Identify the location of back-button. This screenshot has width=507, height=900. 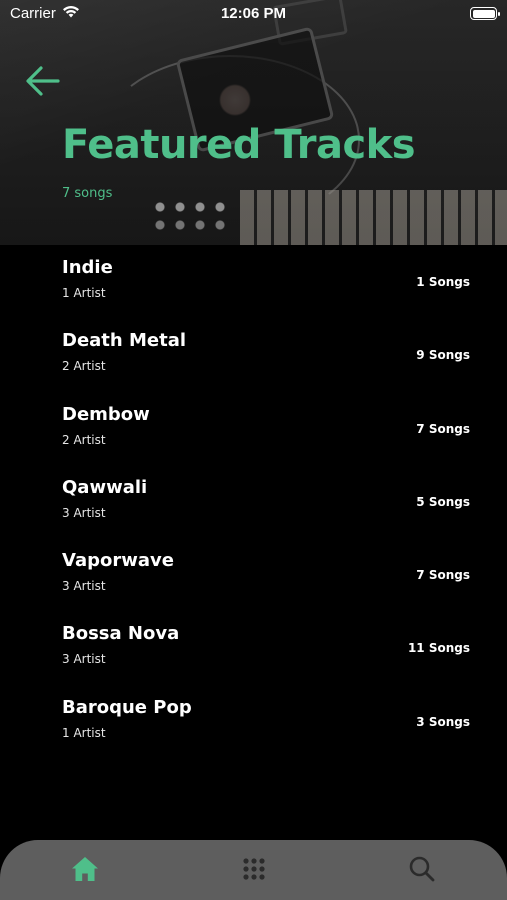
(42, 83).